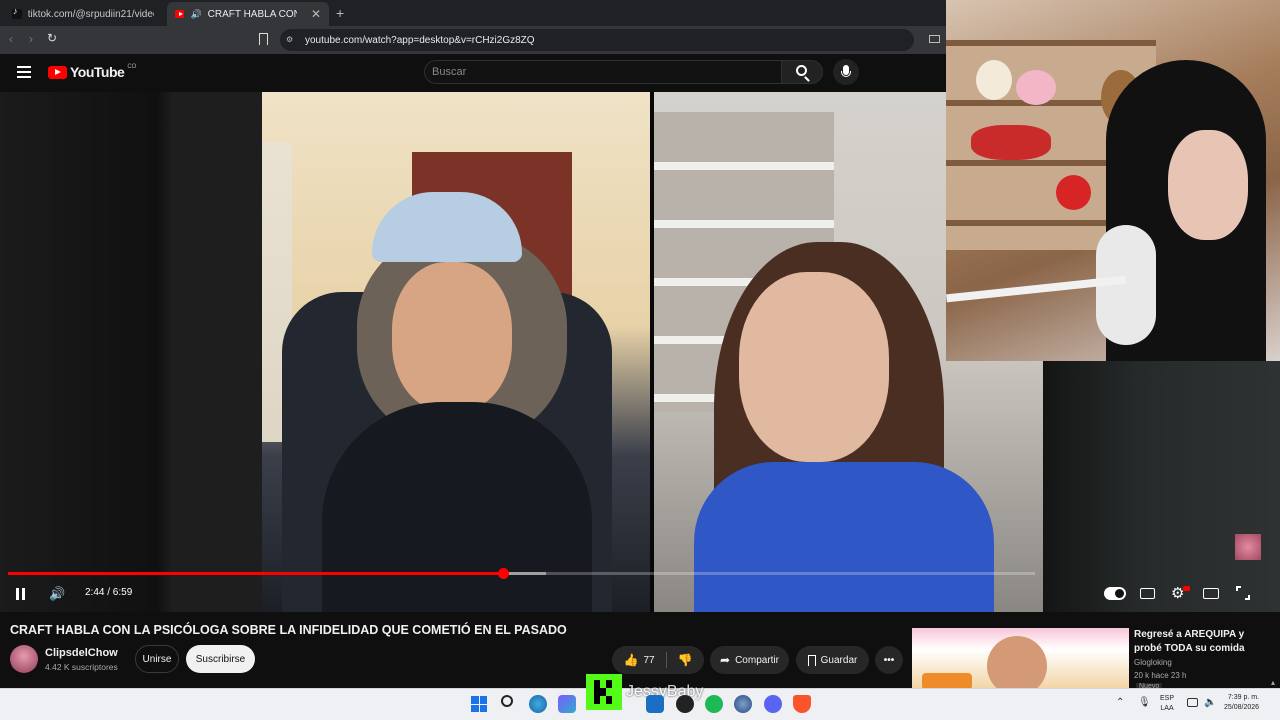 This screenshot has width=1280, height=720. Describe the element at coordinates (1147, 593) in the screenshot. I see `subtitles-icon` at that location.